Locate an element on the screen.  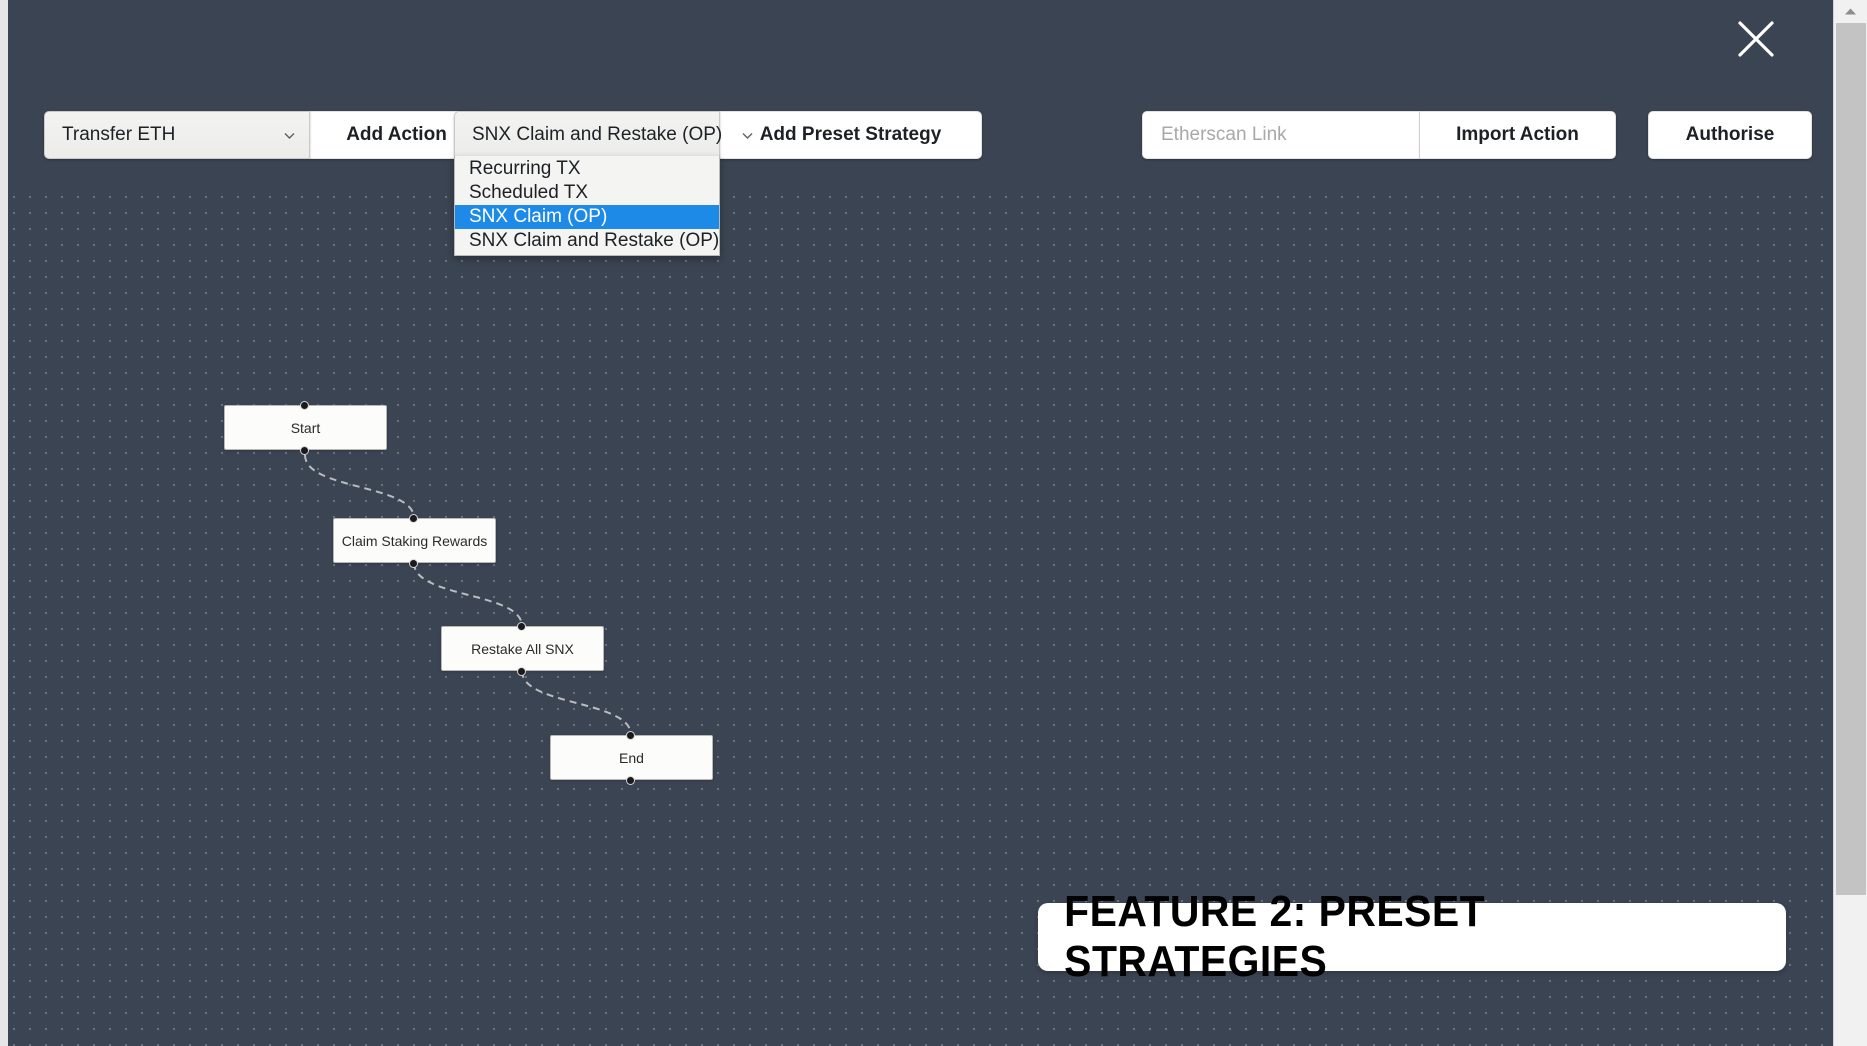
feature-banner-text: FEATURE 2: PRESET STRATEGIES is located at coordinates (1275, 936).